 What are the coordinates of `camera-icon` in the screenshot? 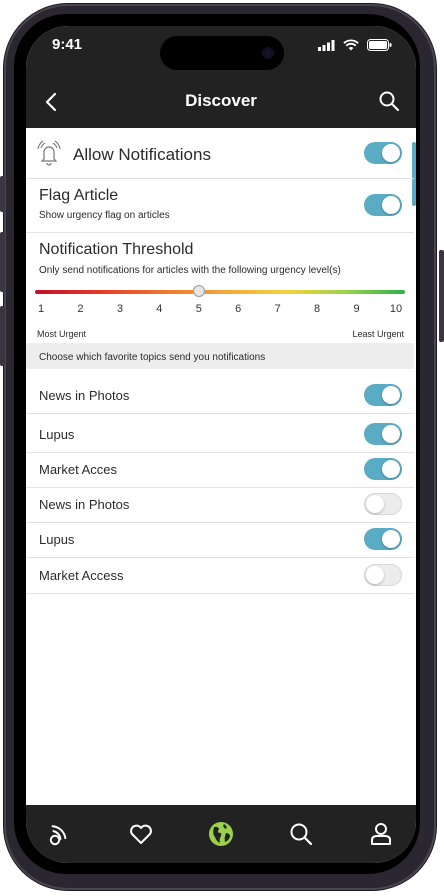 It's located at (268, 53).